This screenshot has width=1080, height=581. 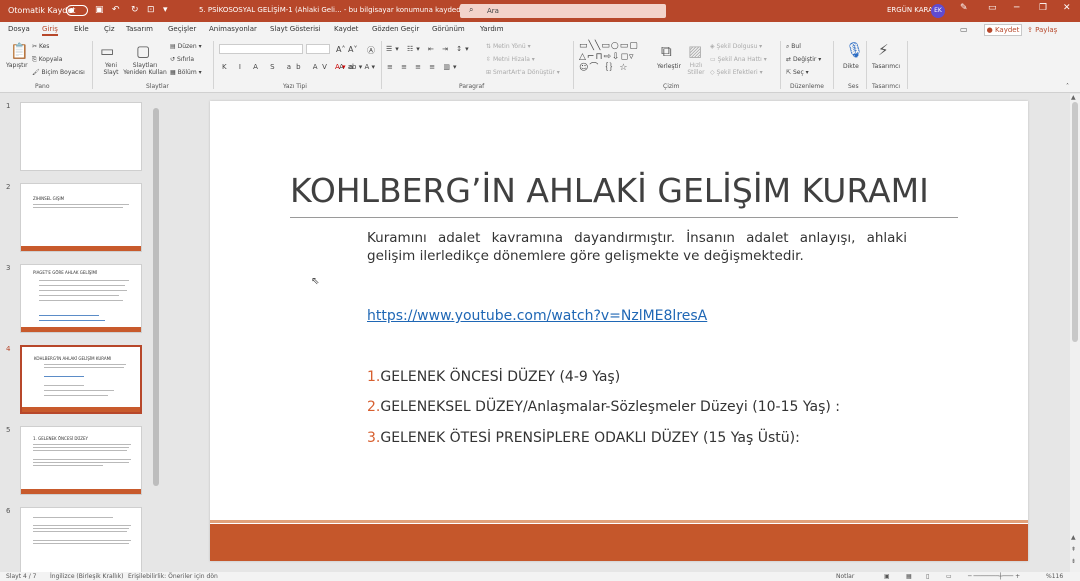 What do you see at coordinates (233, 29) in the screenshot?
I see `tab-animasyonlar: Animasyonlar` at bounding box center [233, 29].